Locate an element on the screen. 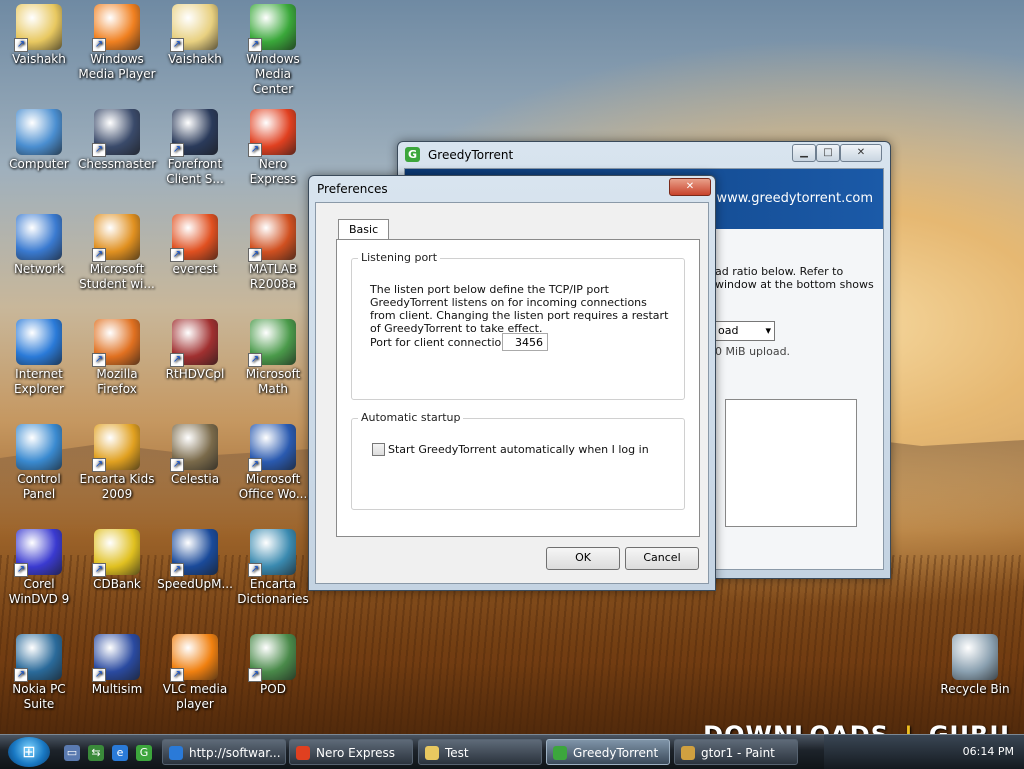  preferences-titlebar: Preferences ✕ is located at coordinates (512, 189).